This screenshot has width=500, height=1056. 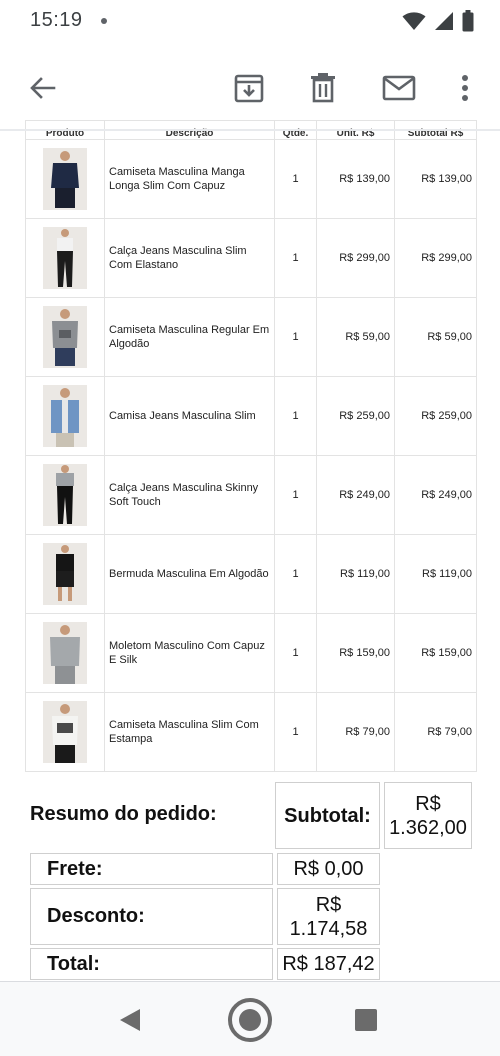 I want to click on system-nav-bar, so click(x=250, y=1018).